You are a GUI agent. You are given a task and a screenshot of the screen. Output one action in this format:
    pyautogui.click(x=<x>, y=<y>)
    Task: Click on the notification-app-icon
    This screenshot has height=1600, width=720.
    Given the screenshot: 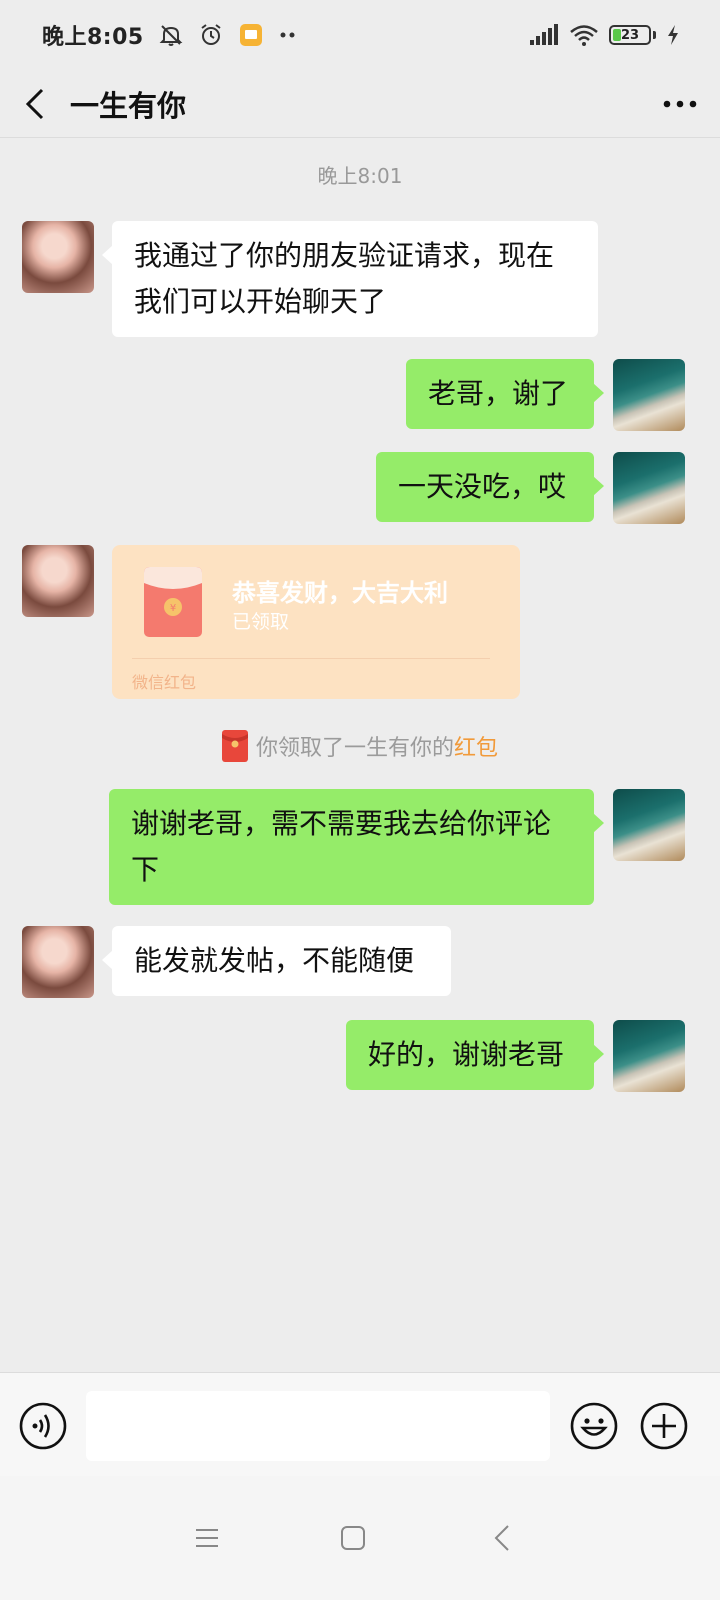 What is the action you would take?
    pyautogui.click(x=251, y=35)
    